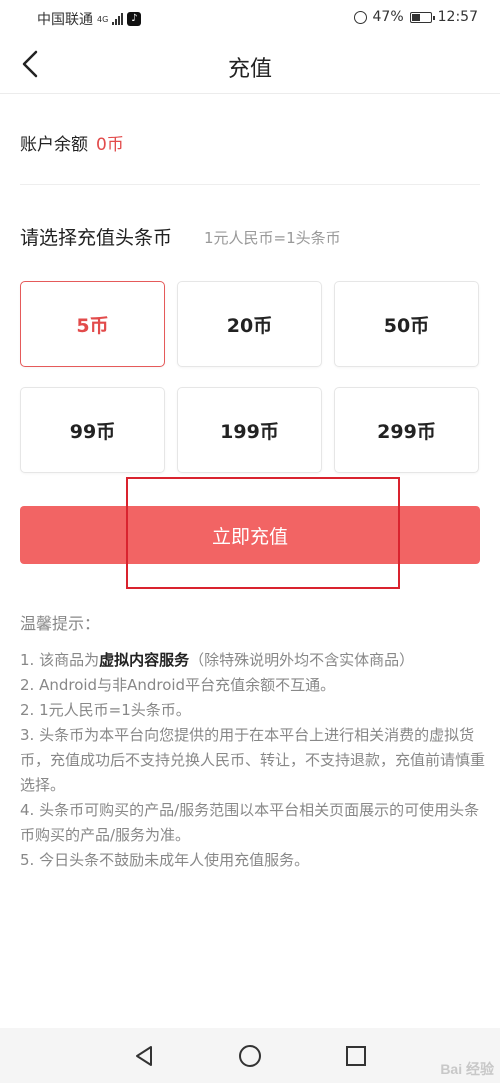 The height and width of the screenshot is (1083, 500). What do you see at coordinates (118, 19) in the screenshot?
I see `signal-icon` at bounding box center [118, 19].